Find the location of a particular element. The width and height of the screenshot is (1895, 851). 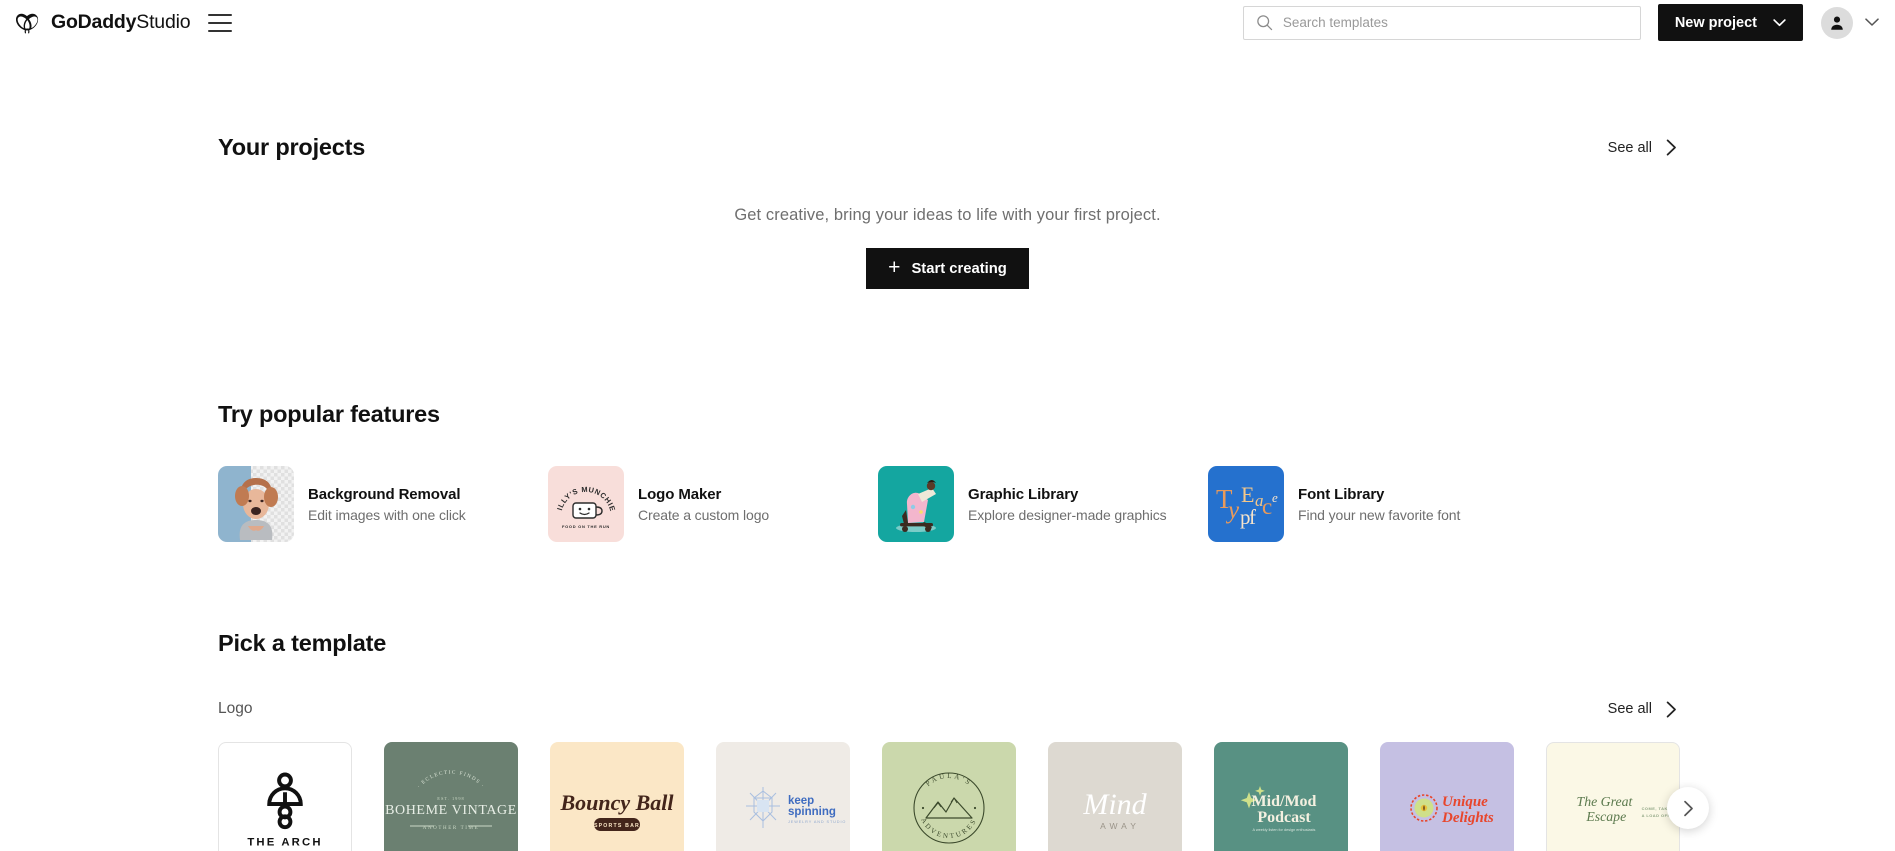

logo-maker-thumbnail: MILLY'S MUNCHIES FOOD ON THE RUN is located at coordinates (586, 504).